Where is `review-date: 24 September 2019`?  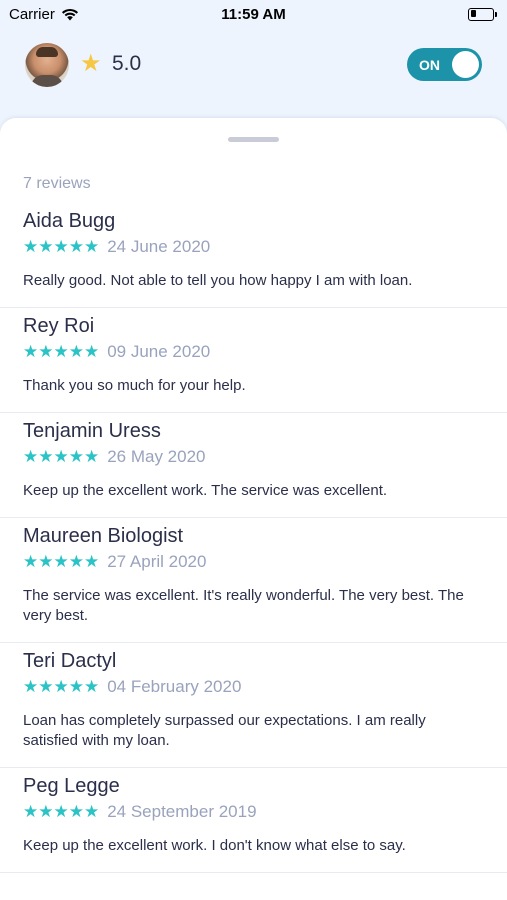 review-date: 24 September 2019 is located at coordinates (182, 811).